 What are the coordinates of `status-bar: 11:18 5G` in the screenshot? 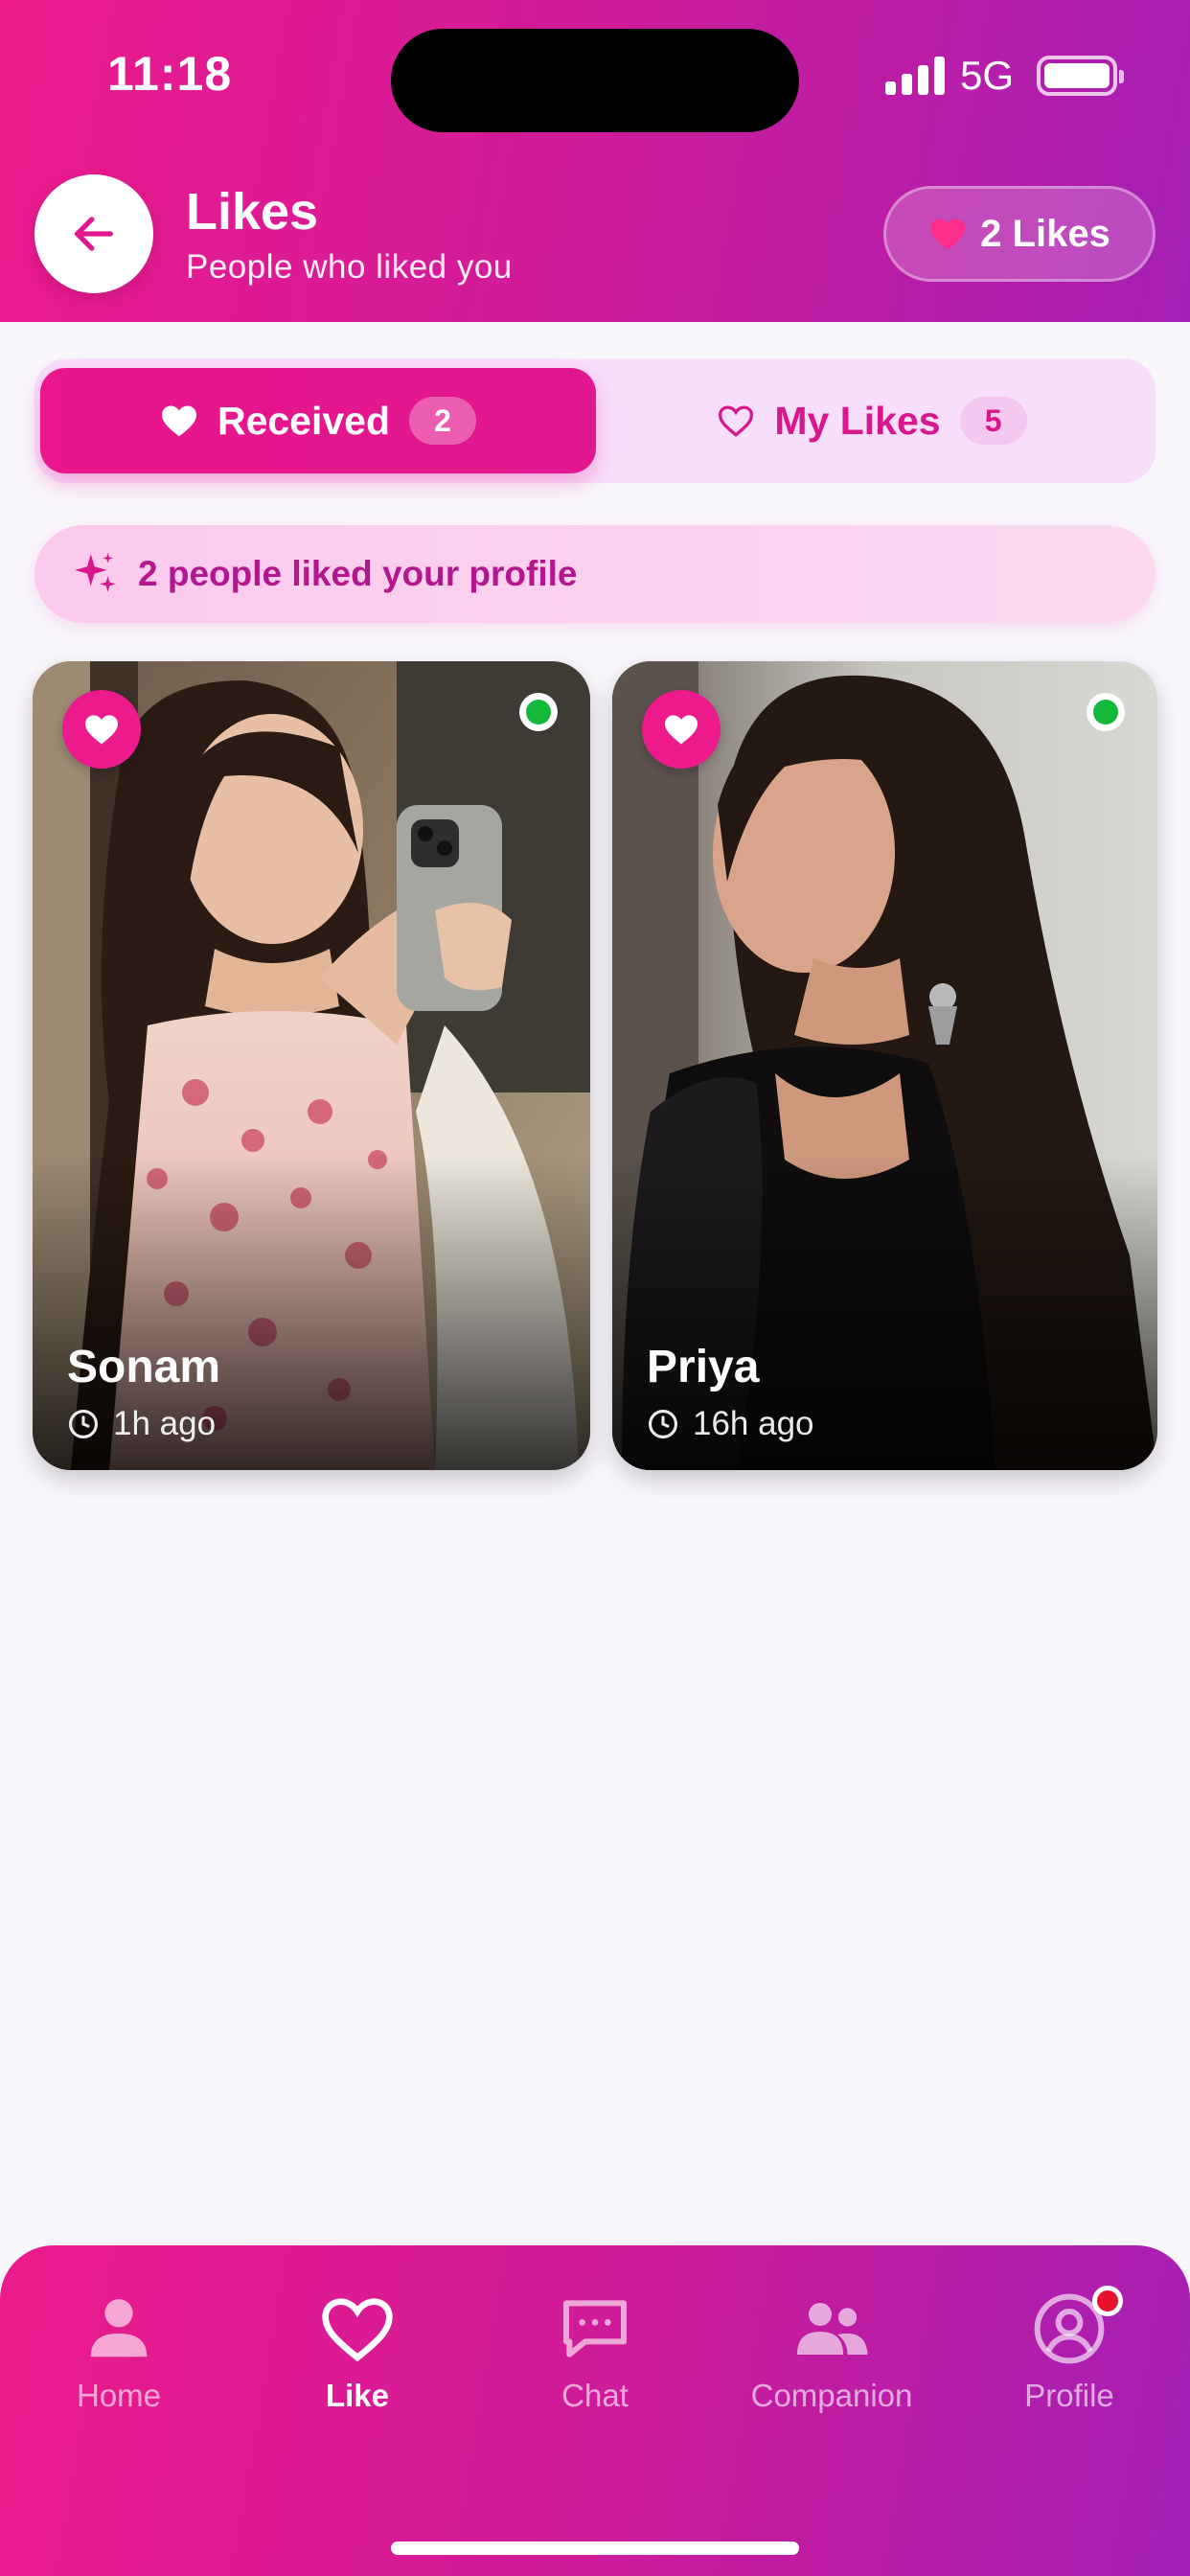 It's located at (595, 72).